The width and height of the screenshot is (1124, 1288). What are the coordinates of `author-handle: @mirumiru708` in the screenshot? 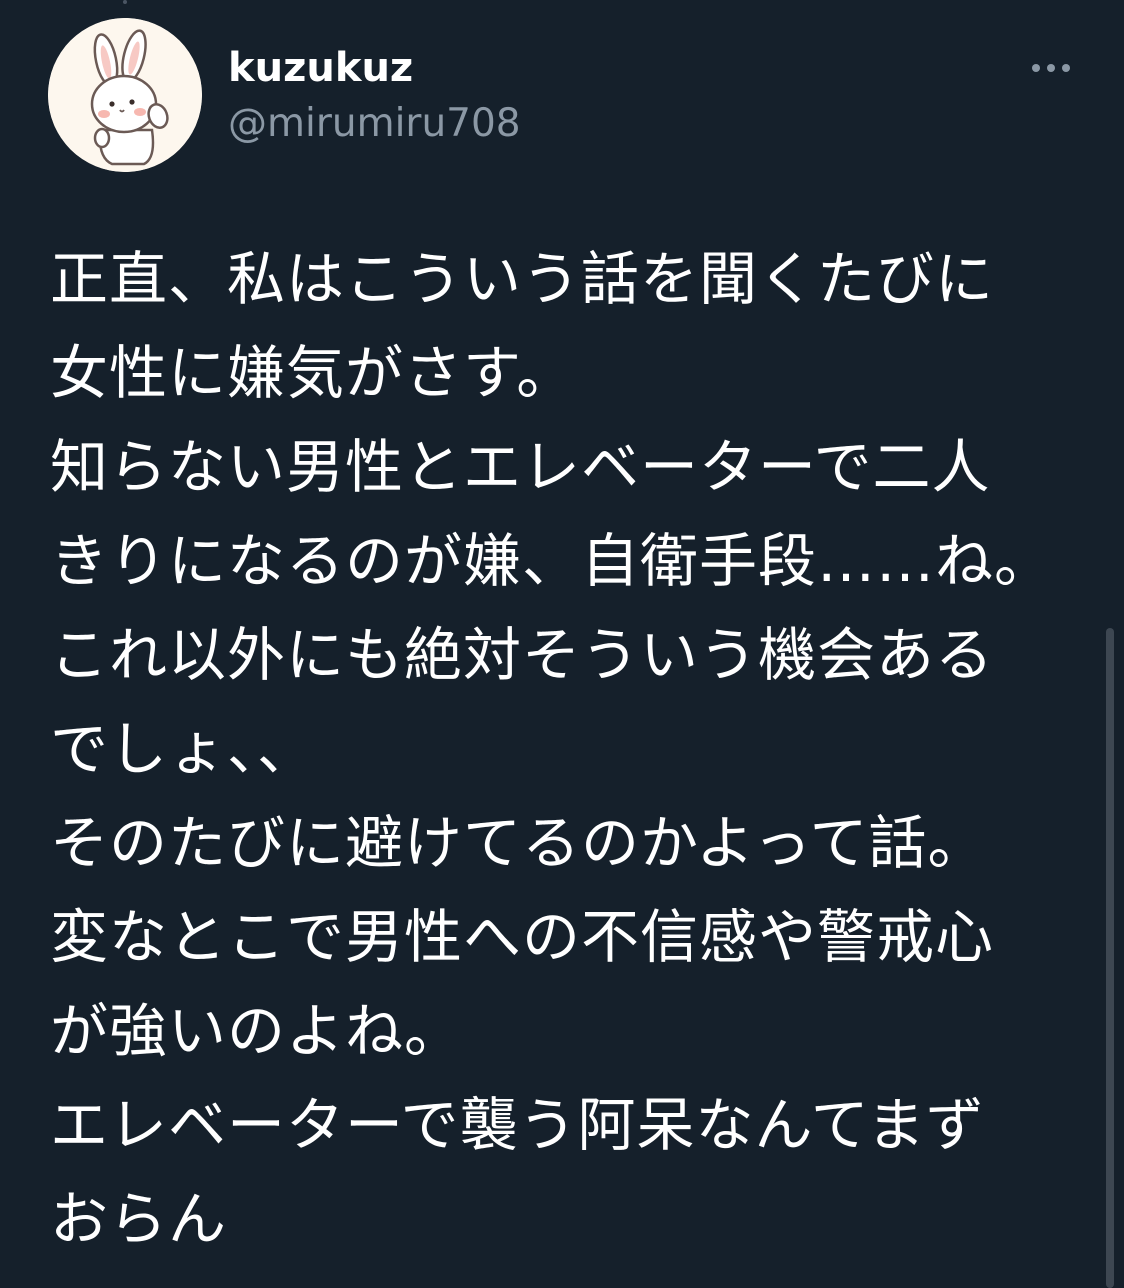 It's located at (374, 124).